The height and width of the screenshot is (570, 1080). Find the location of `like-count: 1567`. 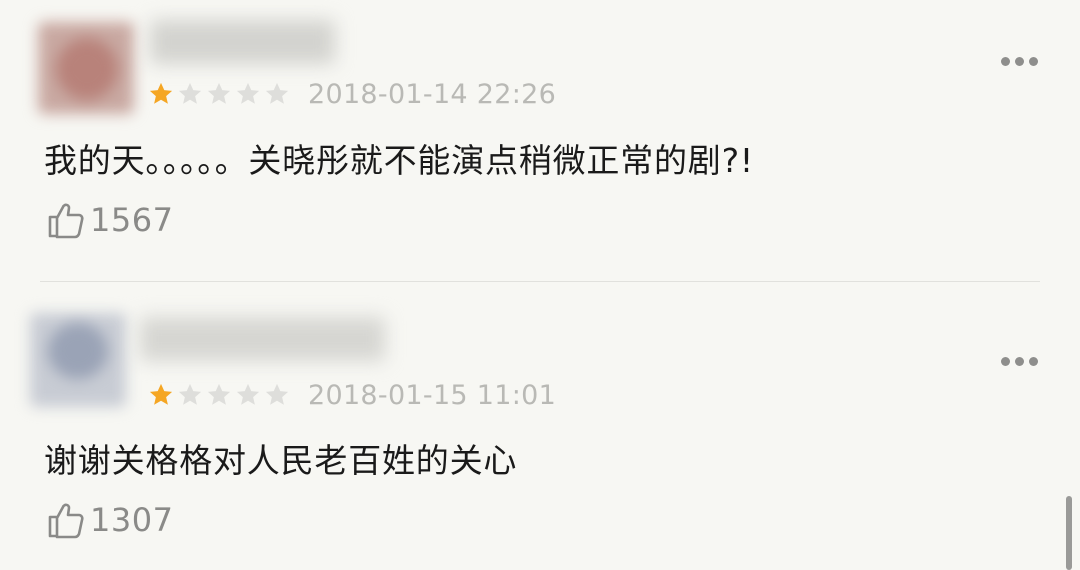

like-count: 1567 is located at coordinates (132, 220).